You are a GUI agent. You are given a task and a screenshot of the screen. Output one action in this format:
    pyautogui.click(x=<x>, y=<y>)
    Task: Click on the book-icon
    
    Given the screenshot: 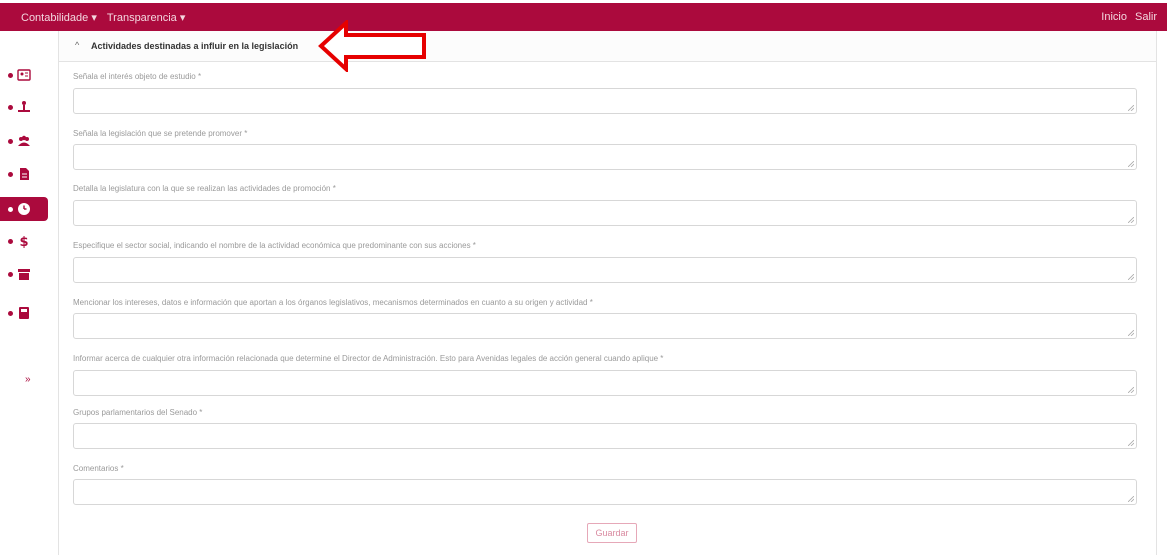 What is the action you would take?
    pyautogui.click(x=24, y=313)
    